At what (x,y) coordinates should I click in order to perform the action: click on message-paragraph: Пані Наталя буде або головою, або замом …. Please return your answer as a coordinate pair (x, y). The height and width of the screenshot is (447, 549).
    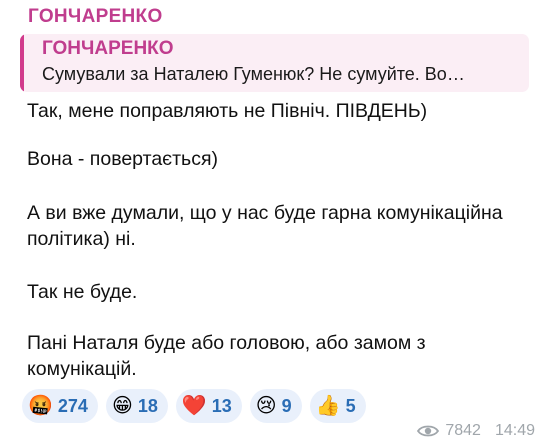
    Looking at the image, I should click on (226, 343).